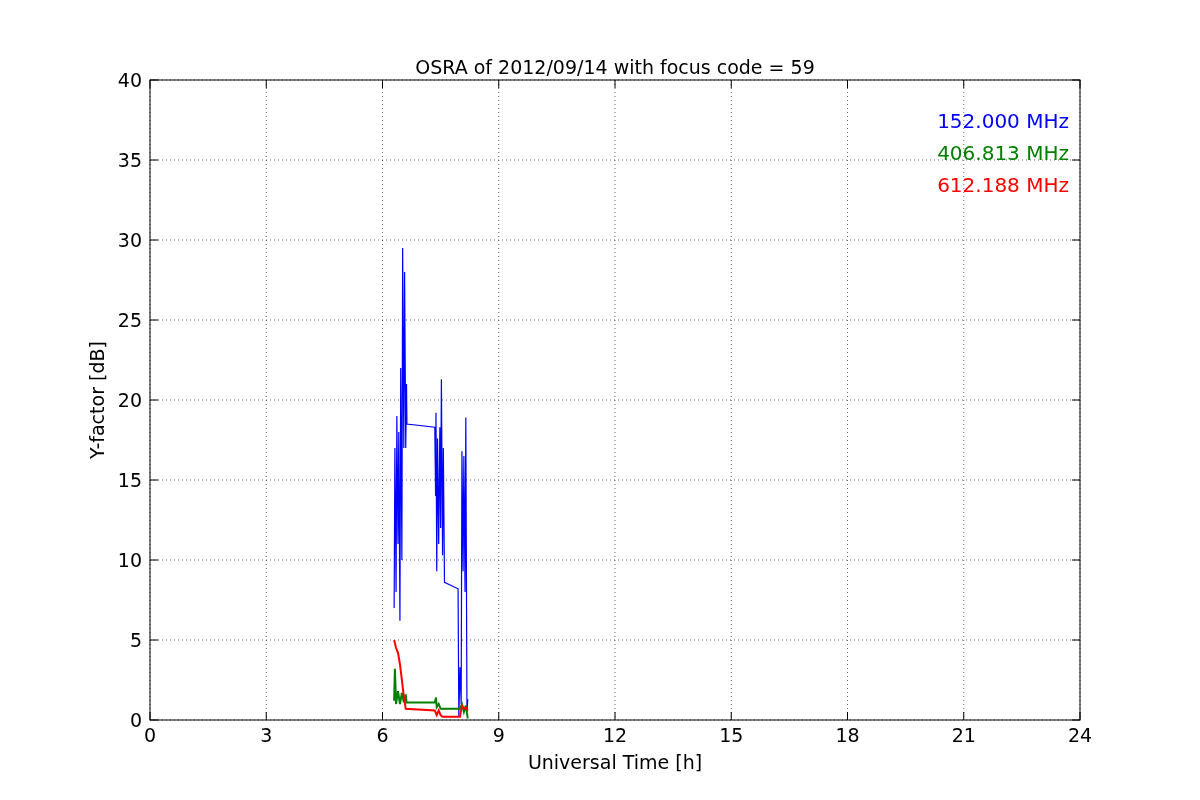  I want to click on y-tick-label: 0, so click(135, 720).